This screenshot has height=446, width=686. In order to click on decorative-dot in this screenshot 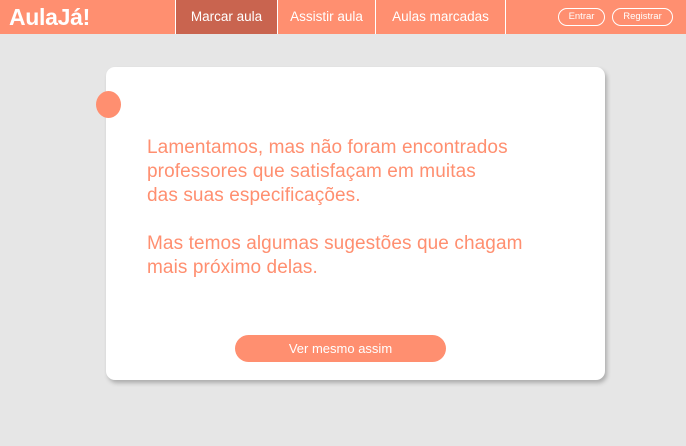, I will do `click(108, 104)`.